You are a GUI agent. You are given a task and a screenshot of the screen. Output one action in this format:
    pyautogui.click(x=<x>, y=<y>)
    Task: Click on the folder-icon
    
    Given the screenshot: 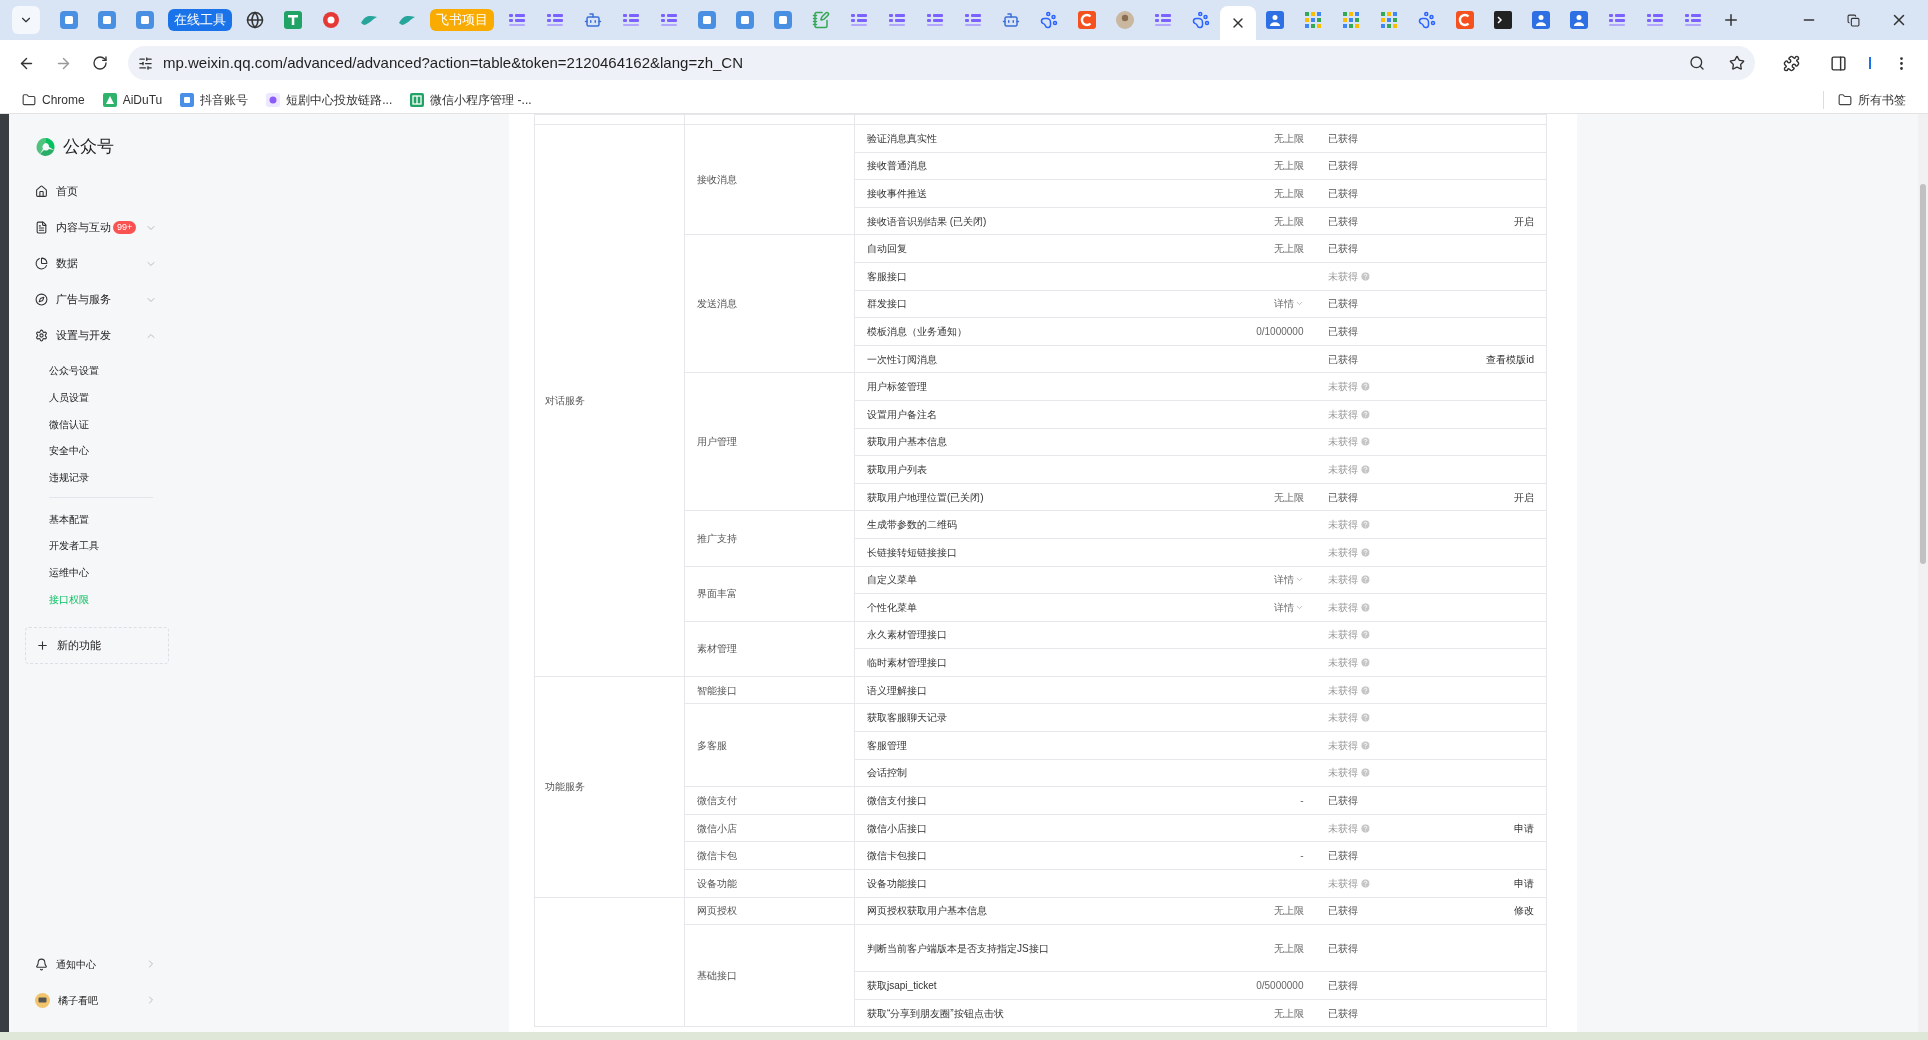 What is the action you would take?
    pyautogui.click(x=29, y=99)
    